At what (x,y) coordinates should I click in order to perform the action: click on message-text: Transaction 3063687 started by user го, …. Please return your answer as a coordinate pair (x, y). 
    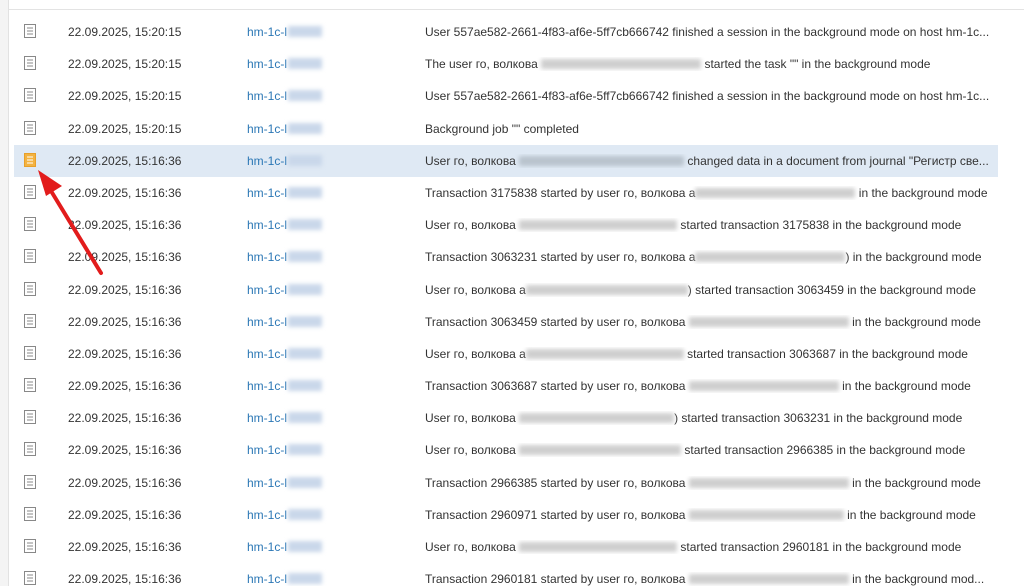
    Looking at the image, I should click on (557, 386).